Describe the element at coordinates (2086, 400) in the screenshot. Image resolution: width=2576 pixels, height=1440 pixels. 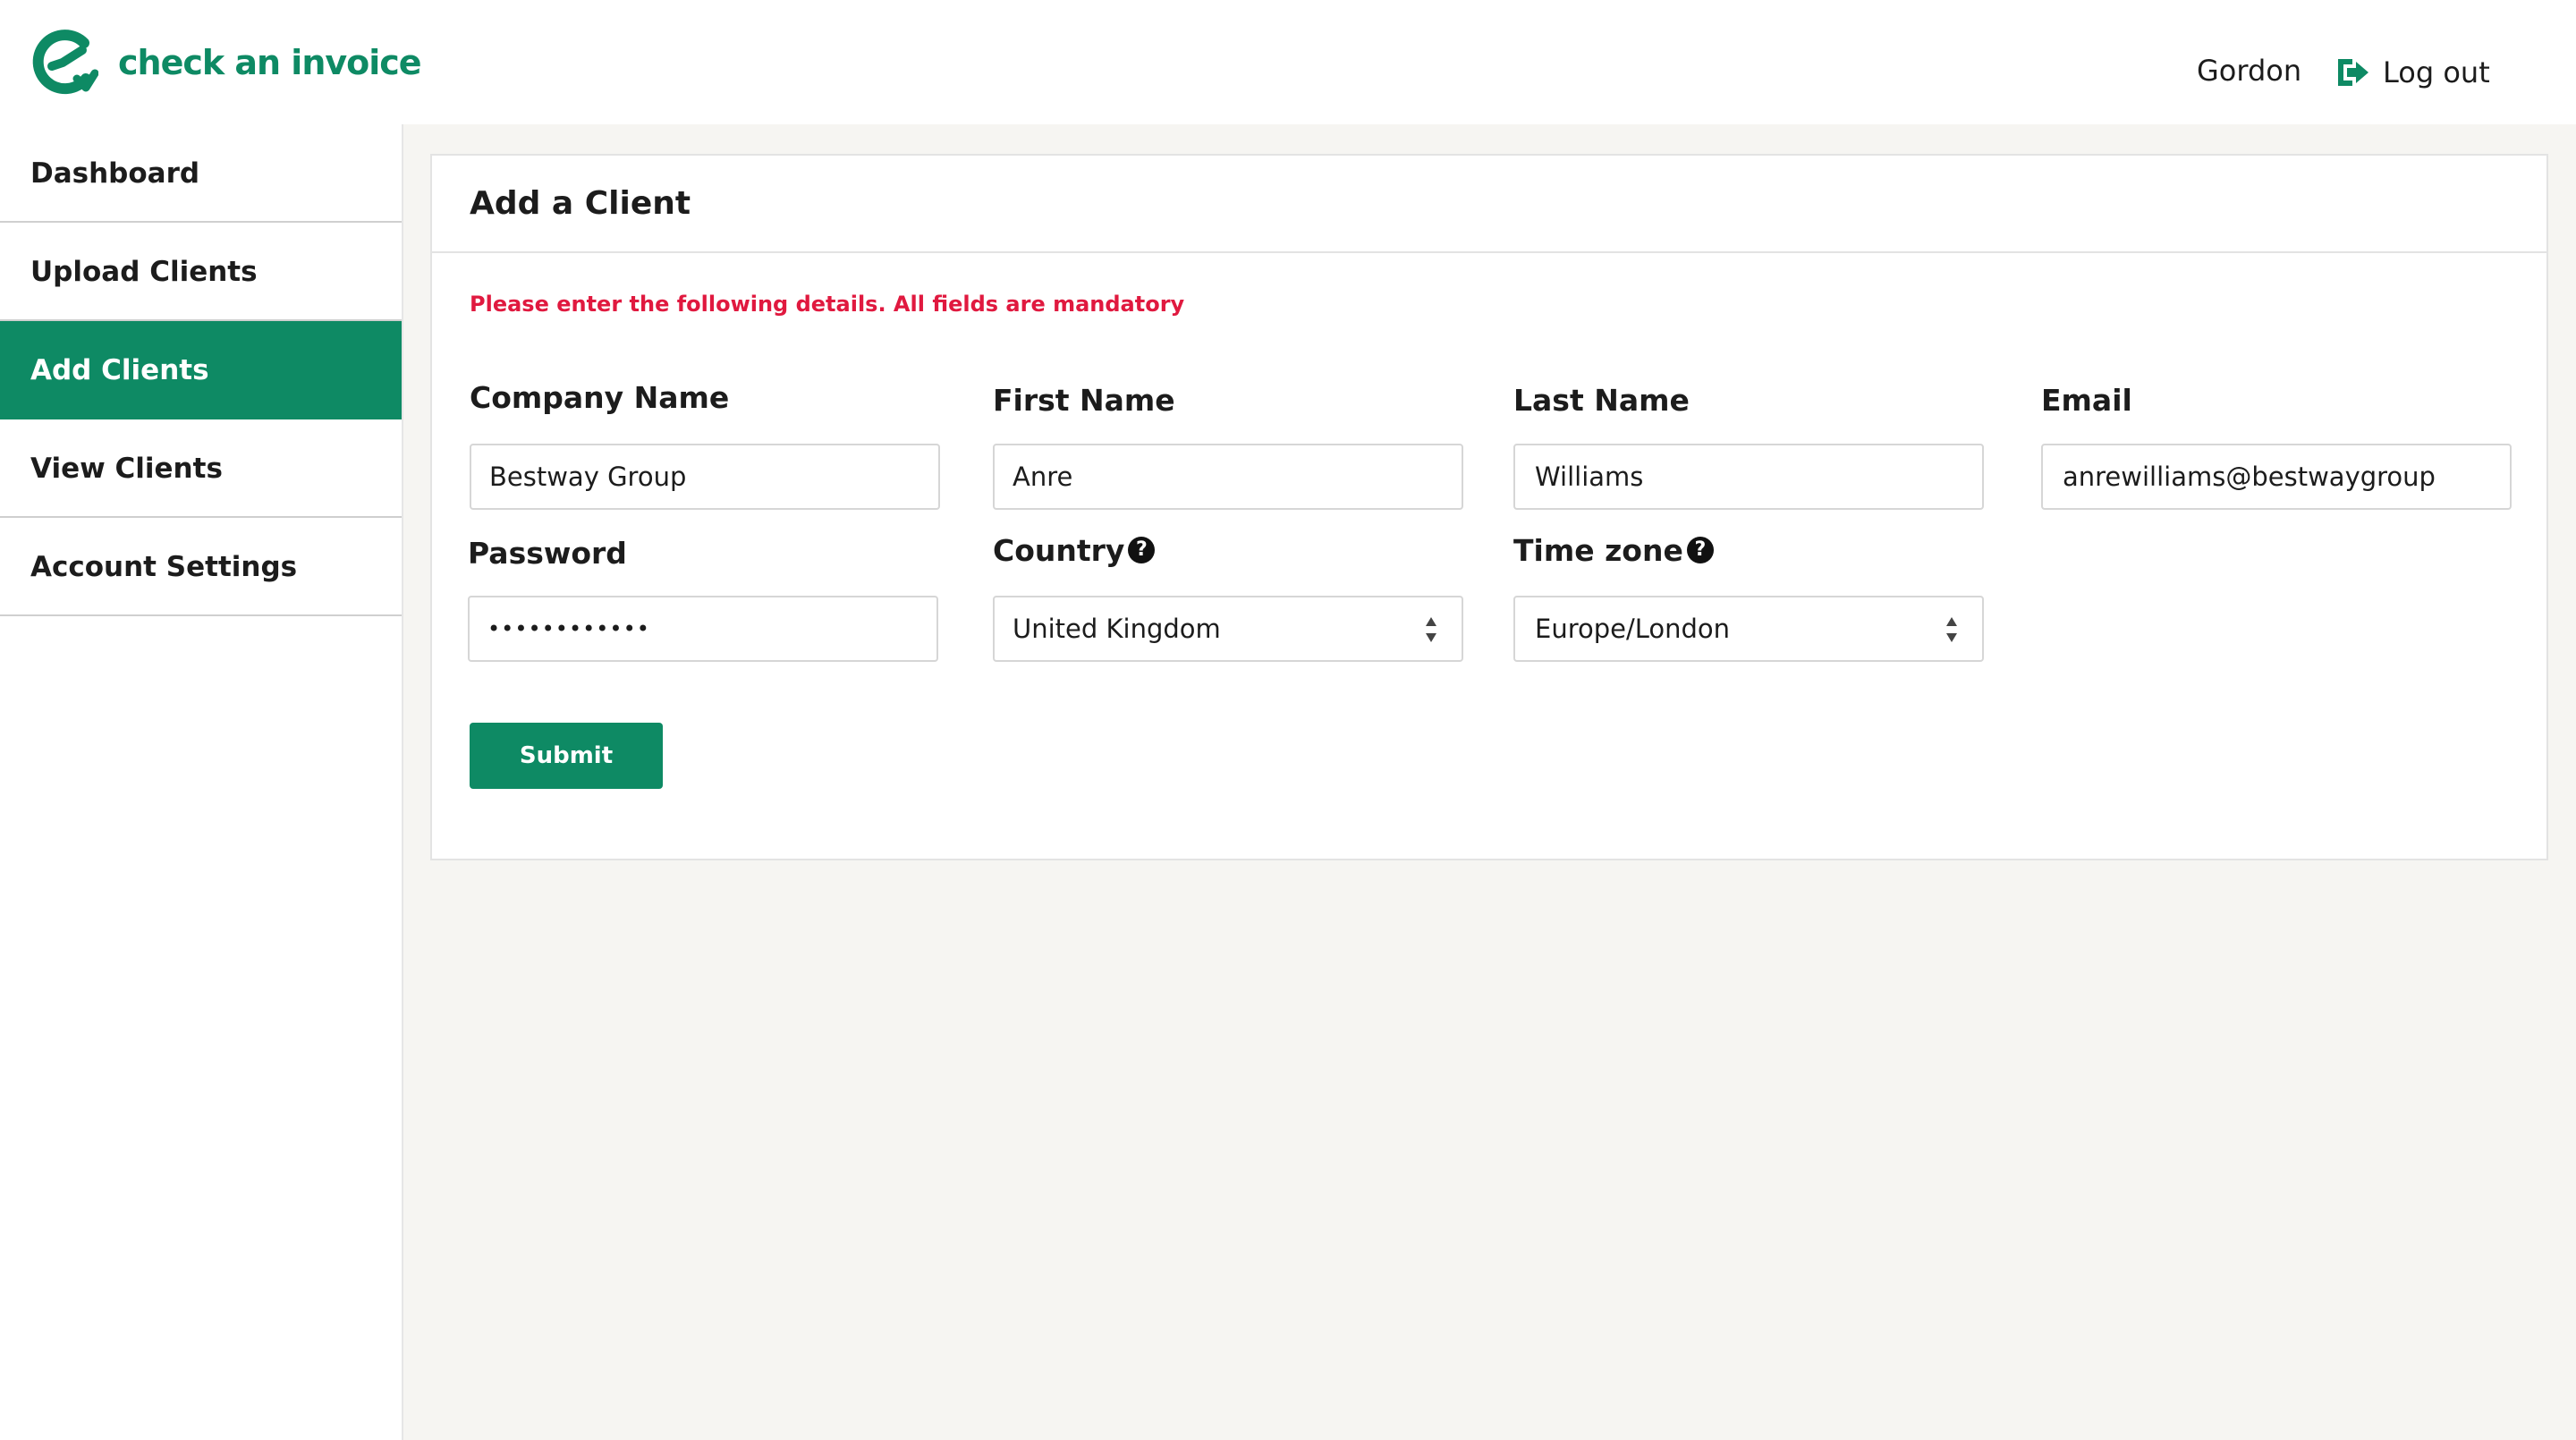
I see `email-label: Email` at that location.